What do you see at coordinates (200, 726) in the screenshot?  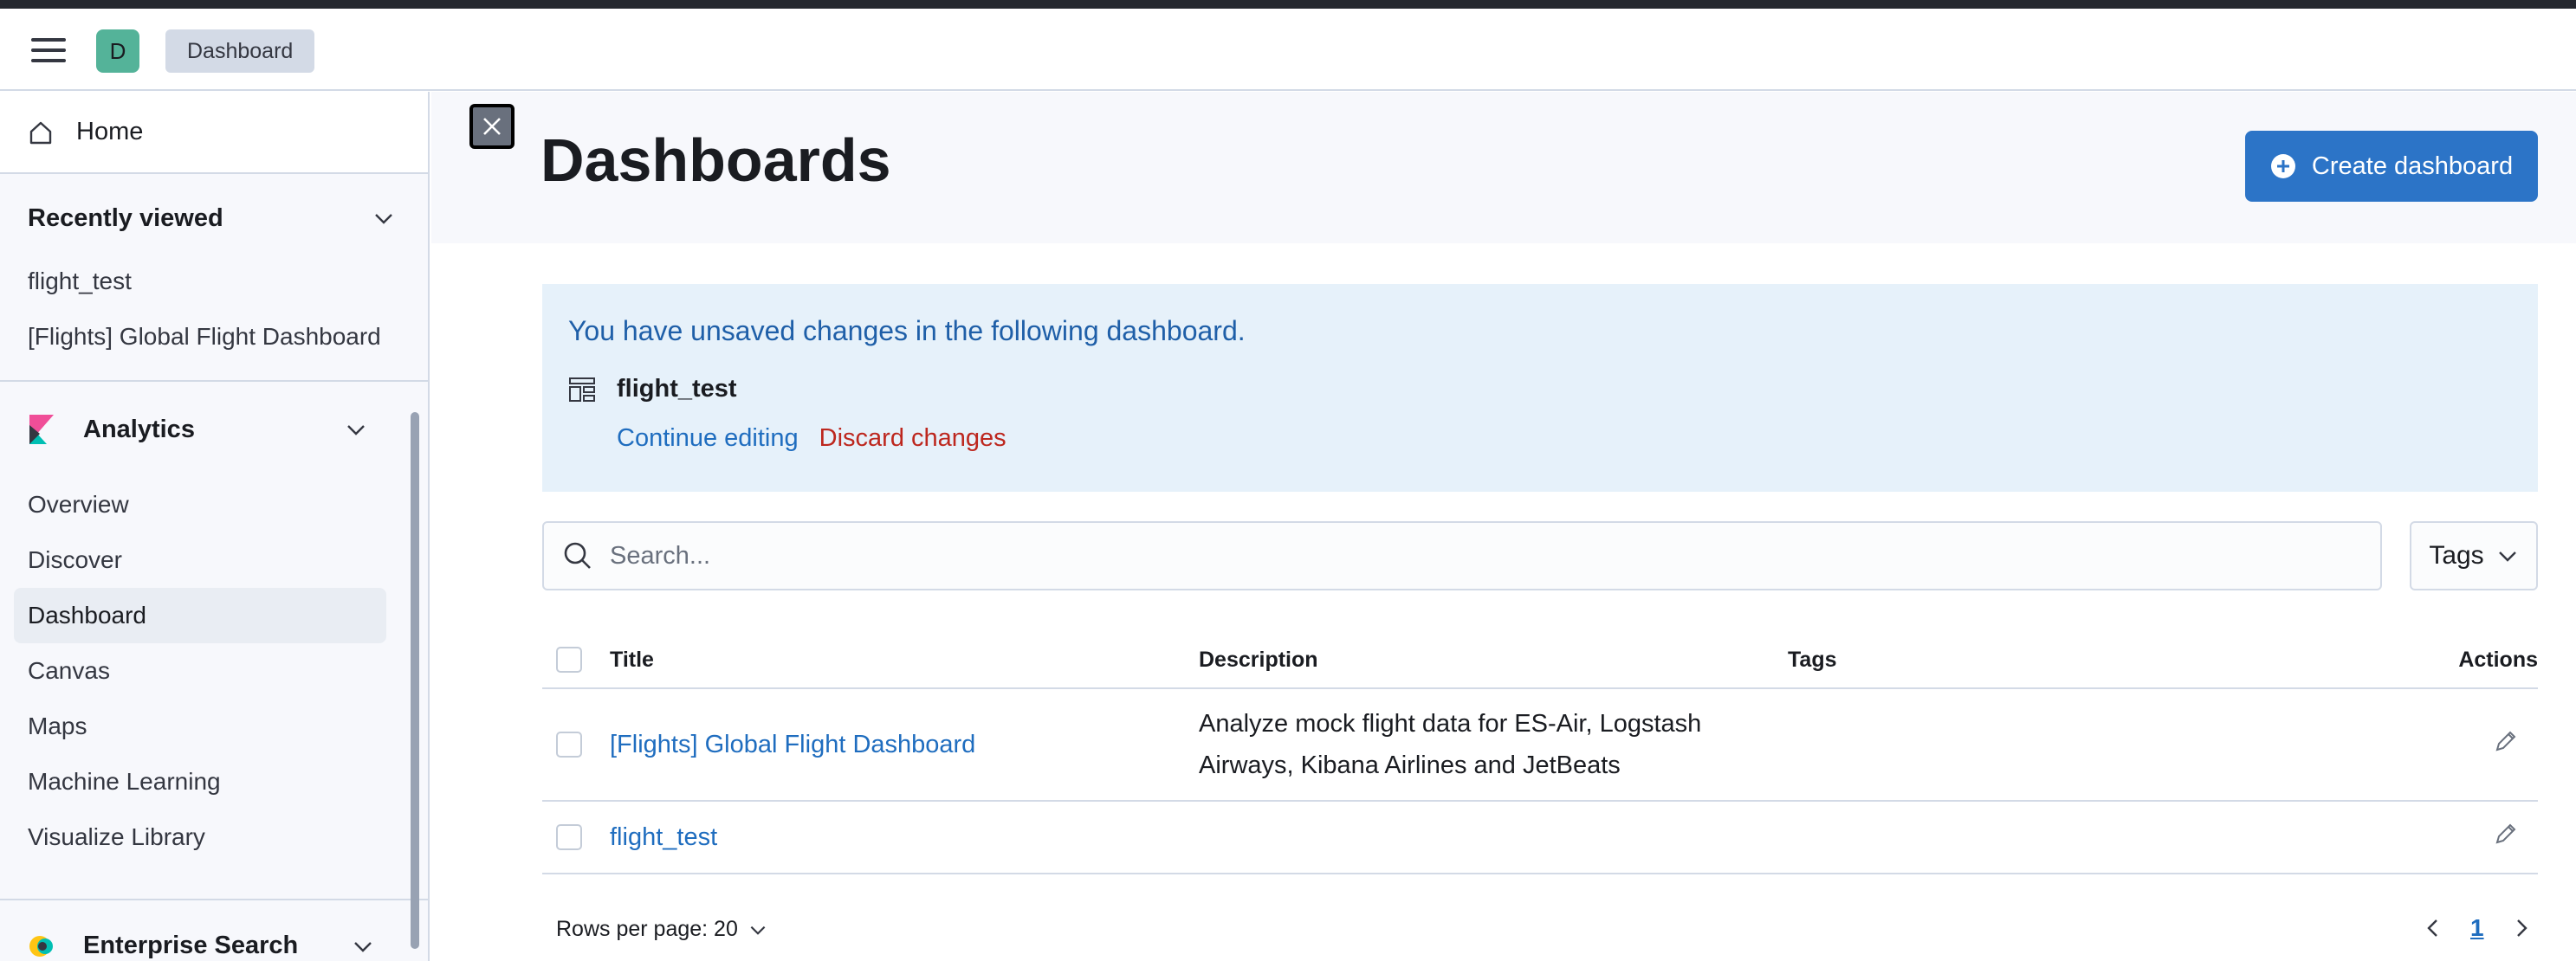 I see `nav-item-maps: Maps` at bounding box center [200, 726].